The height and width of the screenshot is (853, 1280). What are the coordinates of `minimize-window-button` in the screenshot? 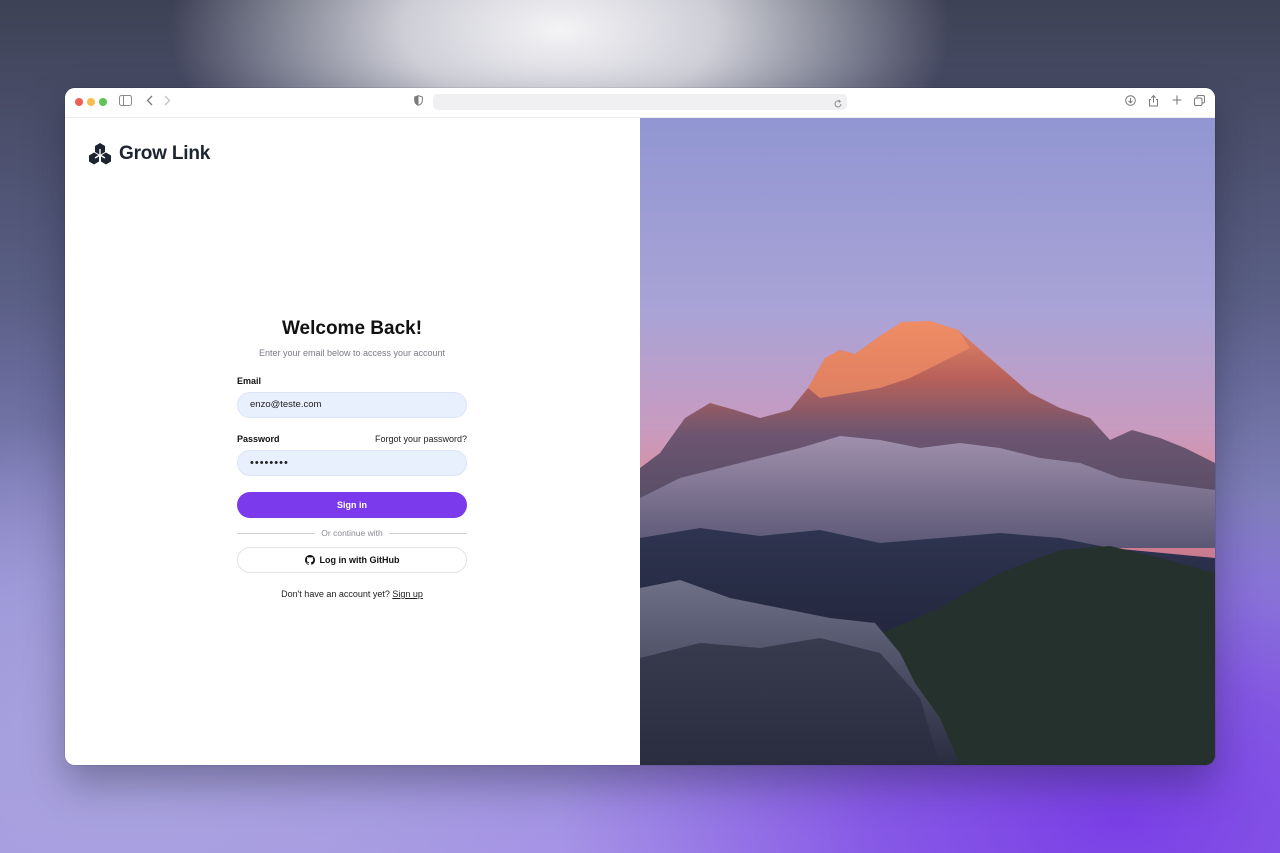 It's located at (91, 102).